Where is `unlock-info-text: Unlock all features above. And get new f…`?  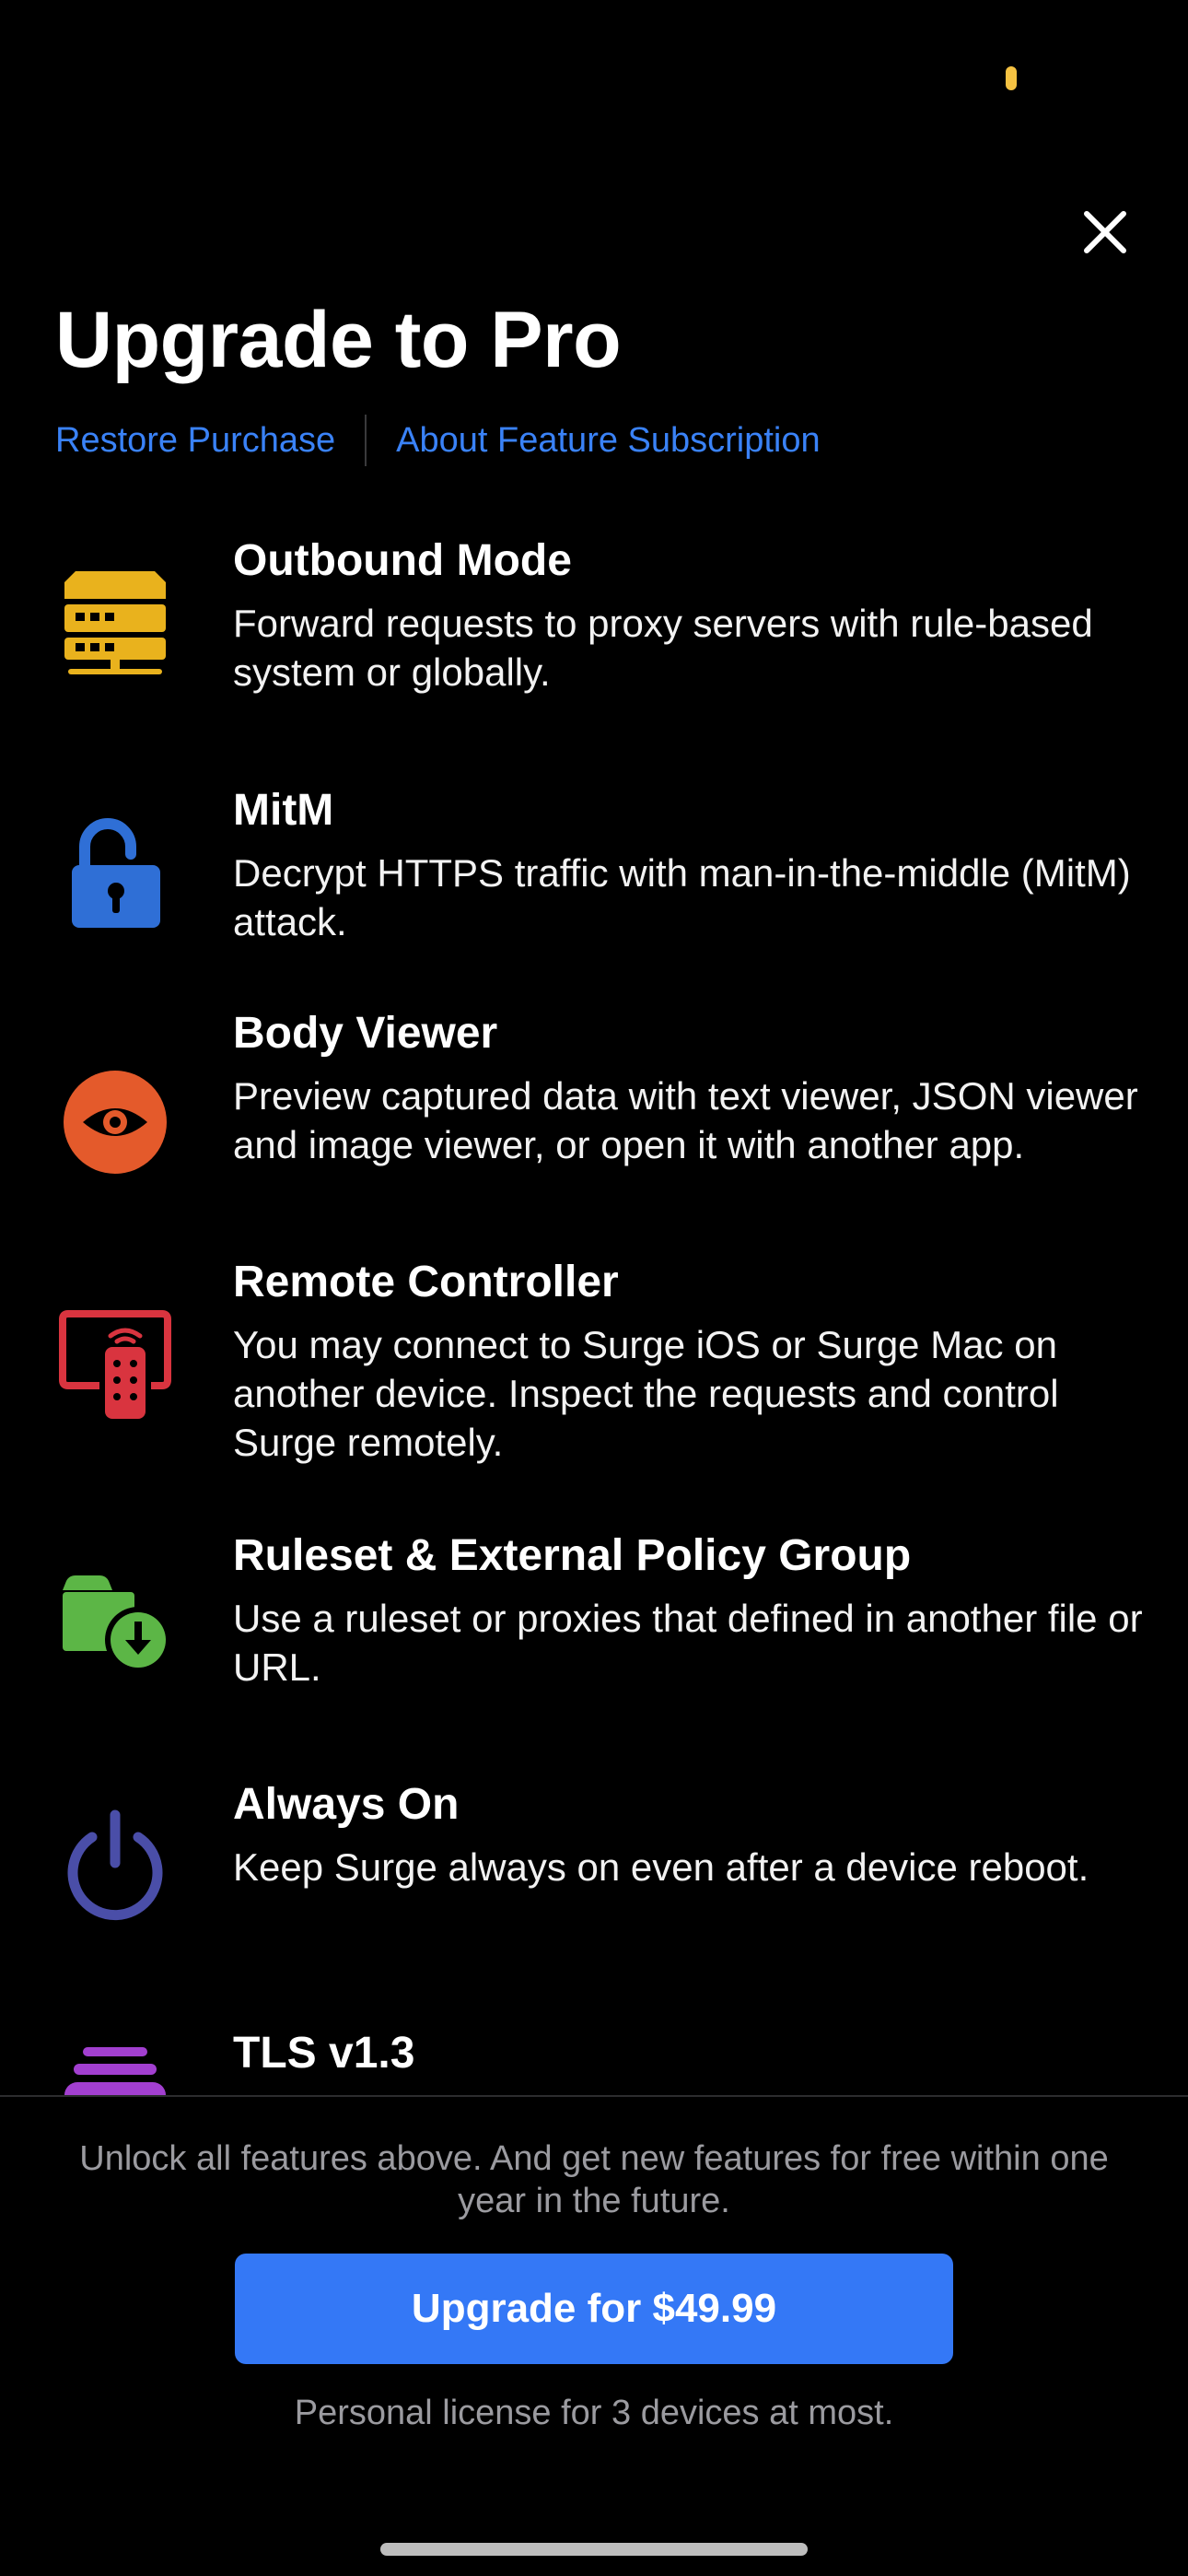
unlock-info-text: Unlock all features above. And get new f… is located at coordinates (594, 2179).